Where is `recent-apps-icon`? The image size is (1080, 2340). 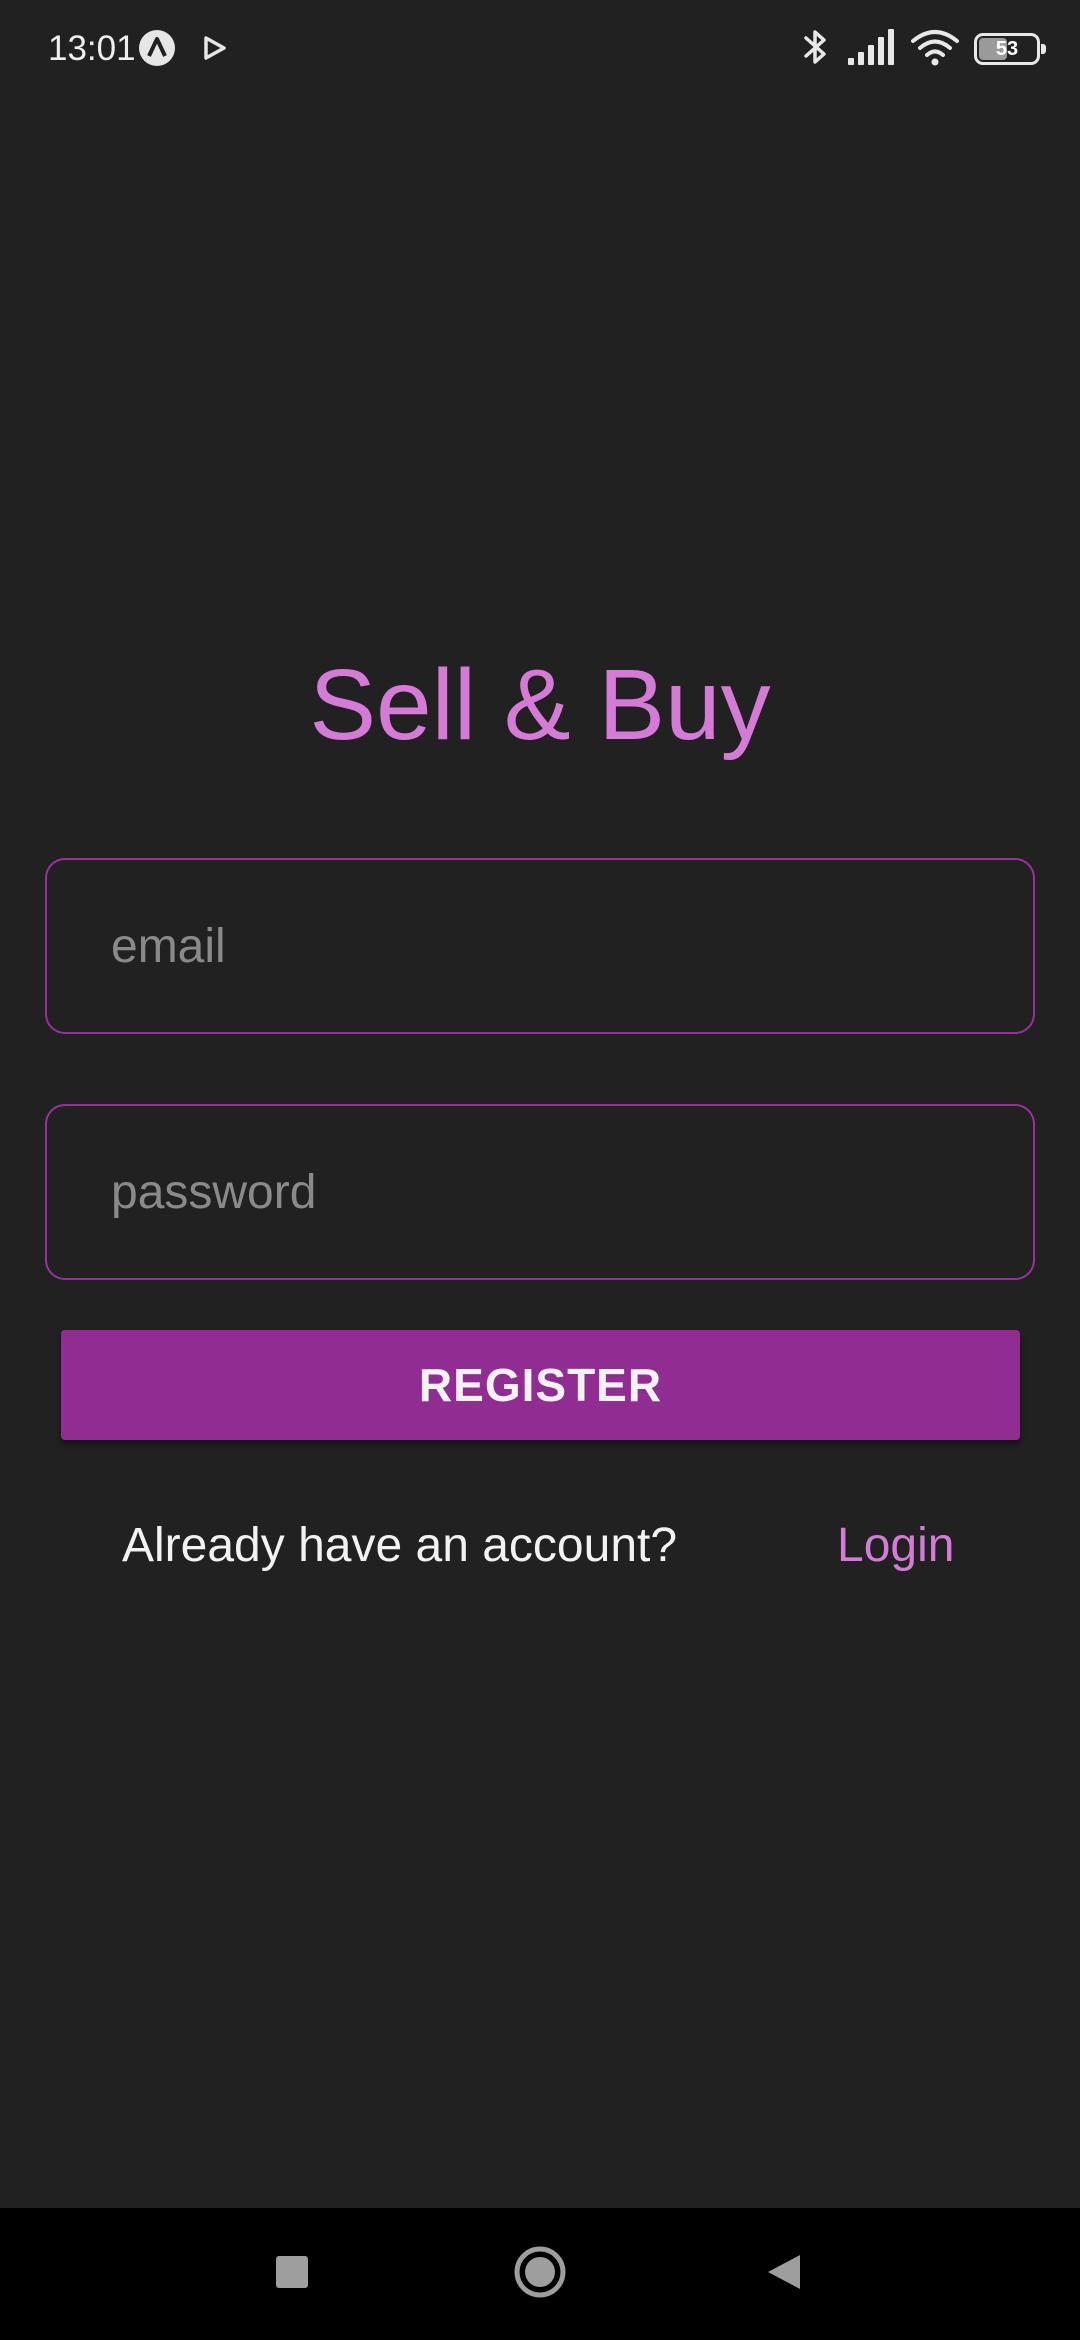
recent-apps-icon is located at coordinates (292, 2274).